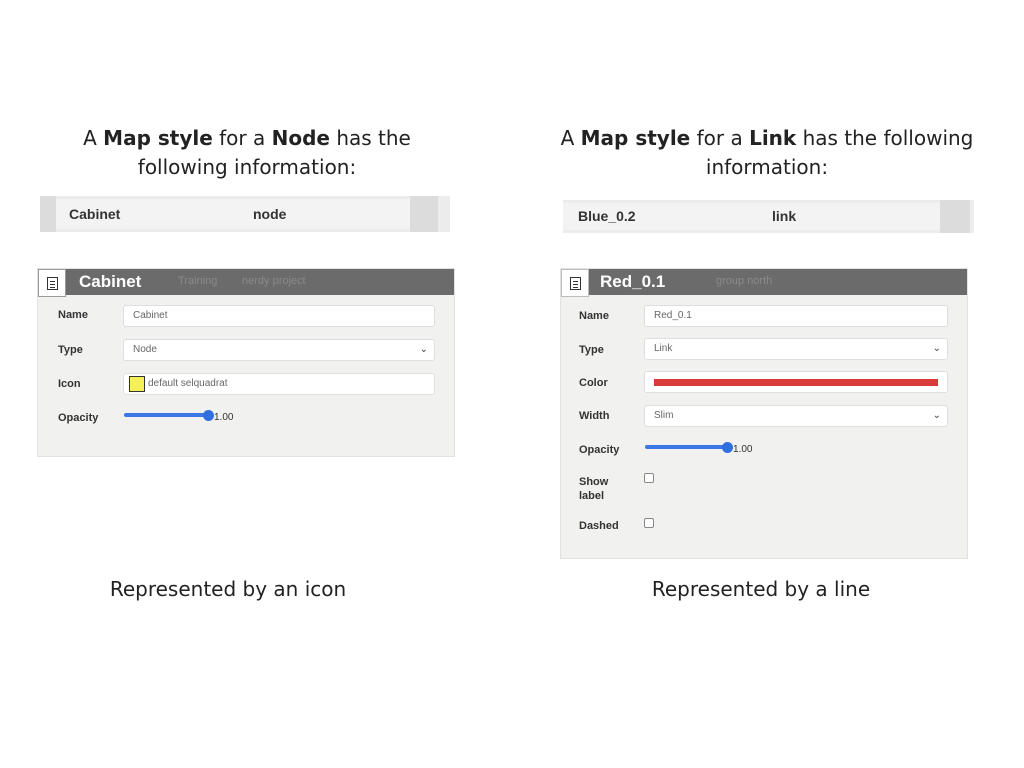 This screenshot has width=1024, height=768. Describe the element at coordinates (607, 216) in the screenshot. I see `row-name: Blue_0.2` at that location.